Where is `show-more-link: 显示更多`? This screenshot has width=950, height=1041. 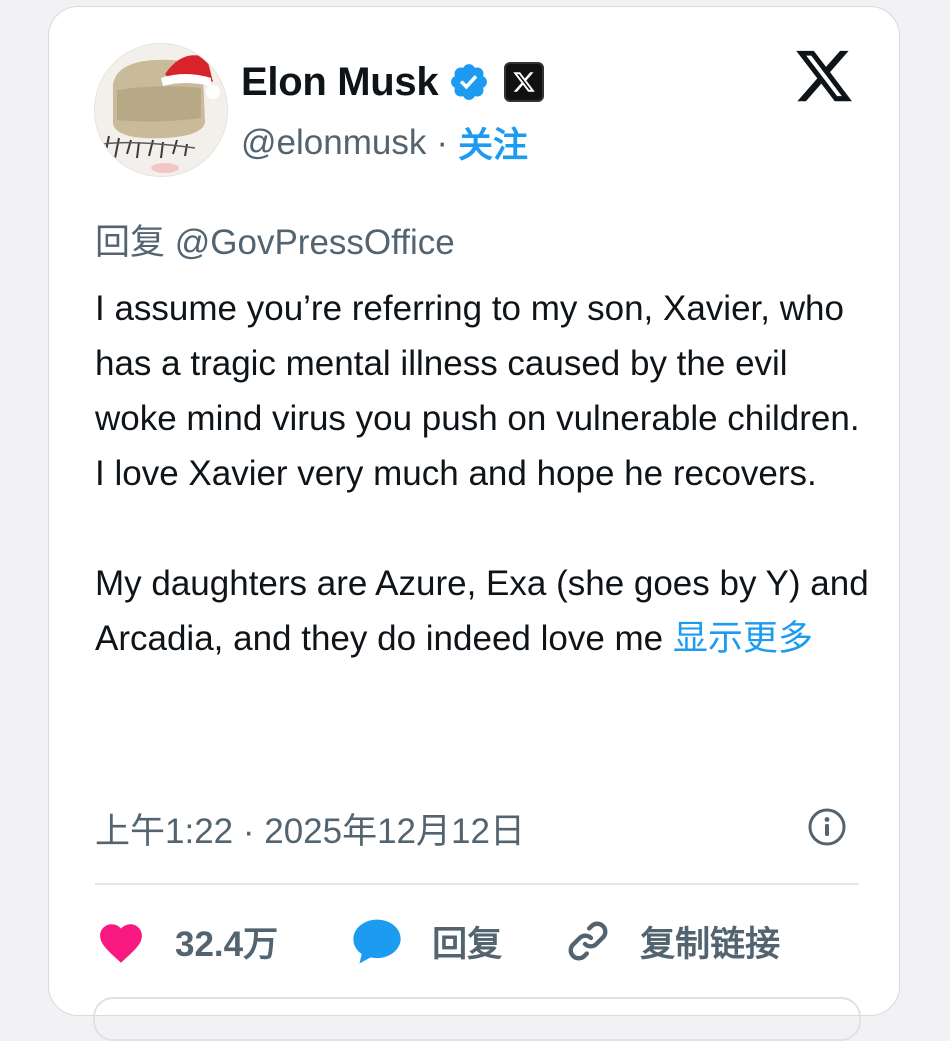 show-more-link: 显示更多 is located at coordinates (743, 638).